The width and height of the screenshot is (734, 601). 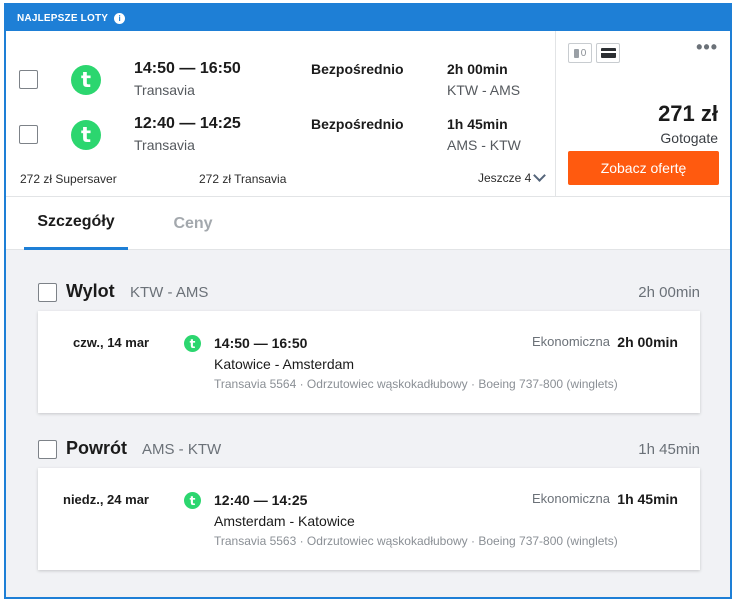 I want to click on more-offers-link: Jeszcze 4, so click(x=512, y=177).